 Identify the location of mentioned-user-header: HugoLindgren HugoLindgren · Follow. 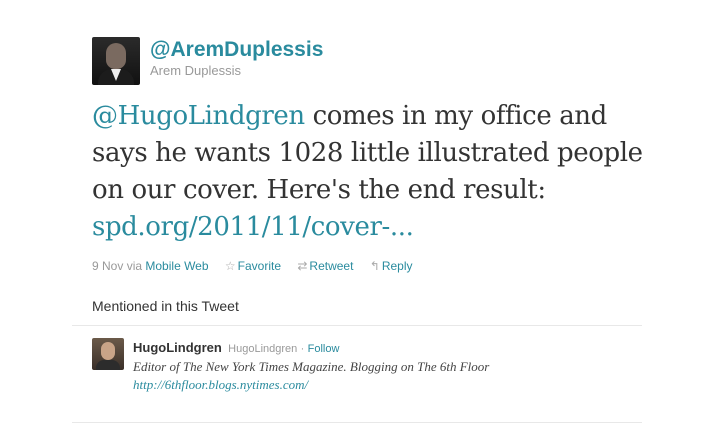
(236, 347).